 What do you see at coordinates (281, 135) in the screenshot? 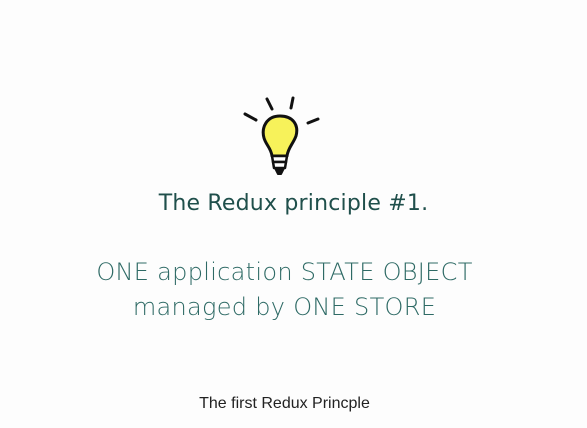
I see `lightbulb-icon` at bounding box center [281, 135].